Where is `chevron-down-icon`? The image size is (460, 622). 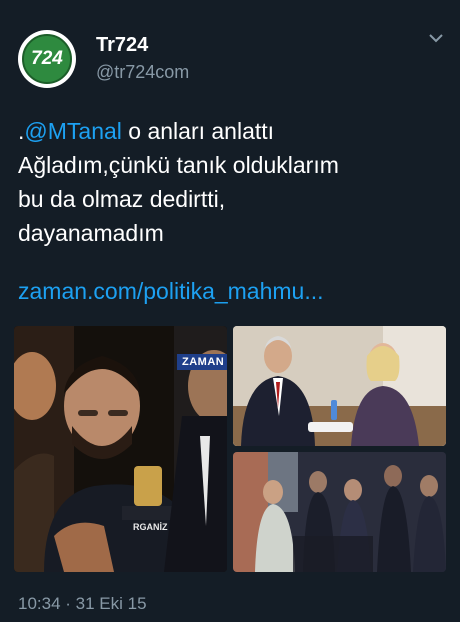 chevron-down-icon is located at coordinates (436, 38).